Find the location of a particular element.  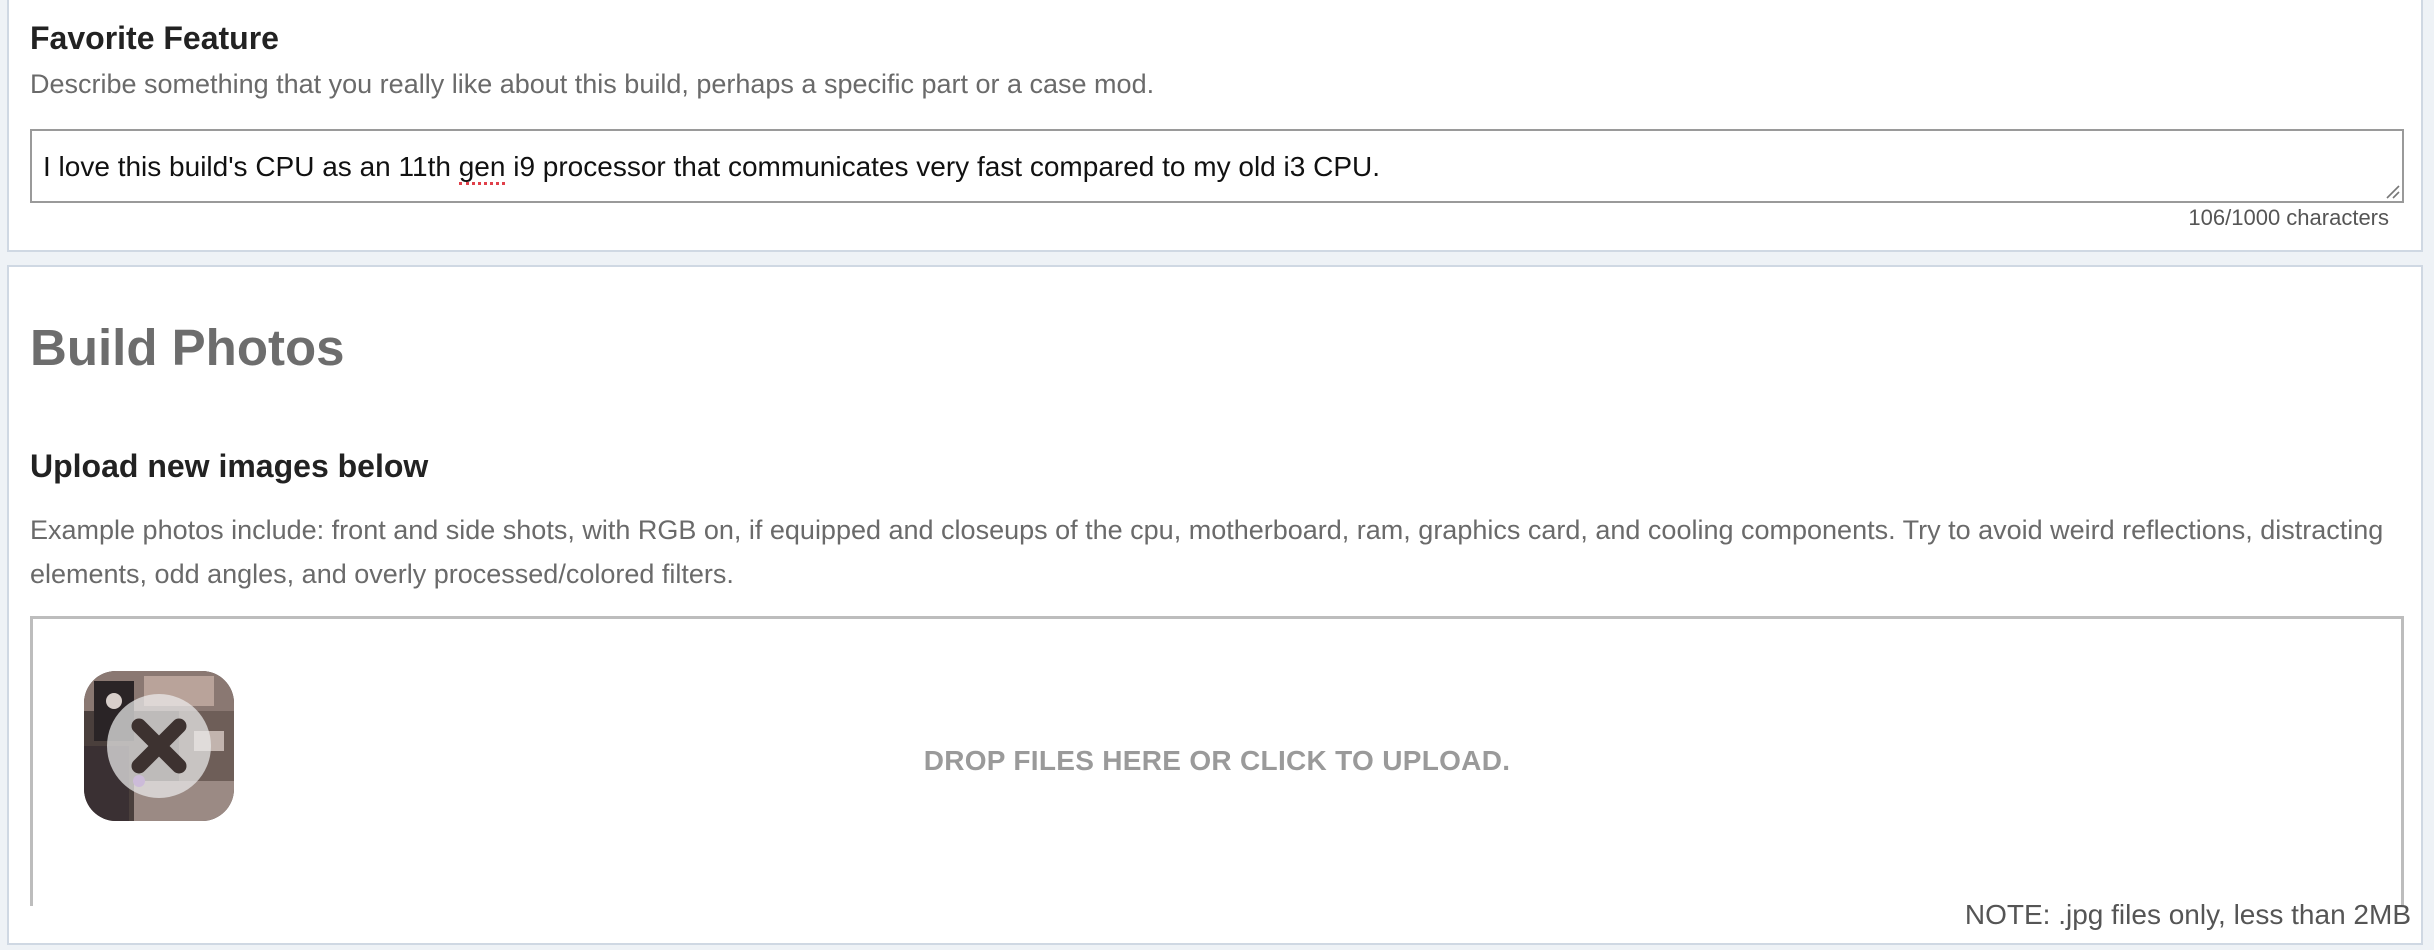

dropzone-instructions: DROP FILES HERE OR CLICK TO UPLOAD. is located at coordinates (1217, 761).